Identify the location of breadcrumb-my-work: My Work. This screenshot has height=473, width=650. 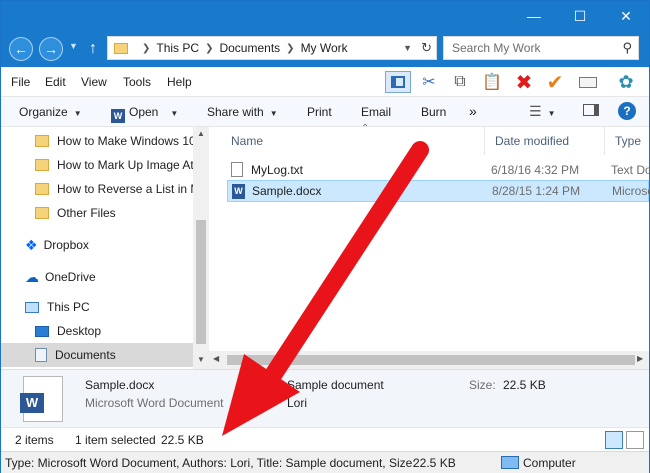
(324, 48).